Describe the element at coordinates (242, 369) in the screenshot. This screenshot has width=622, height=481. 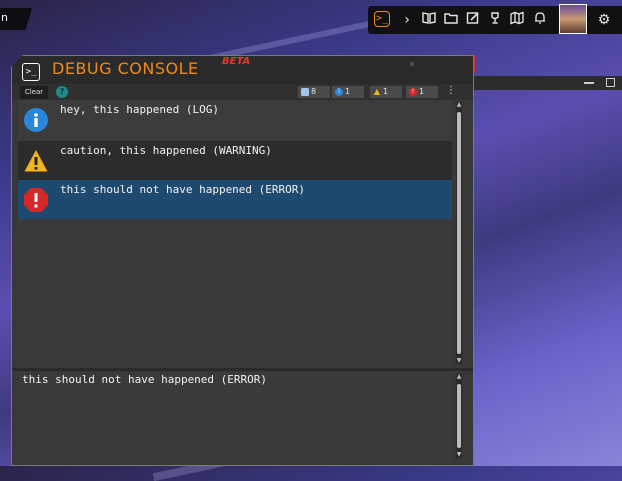
I see `split-divider` at that location.